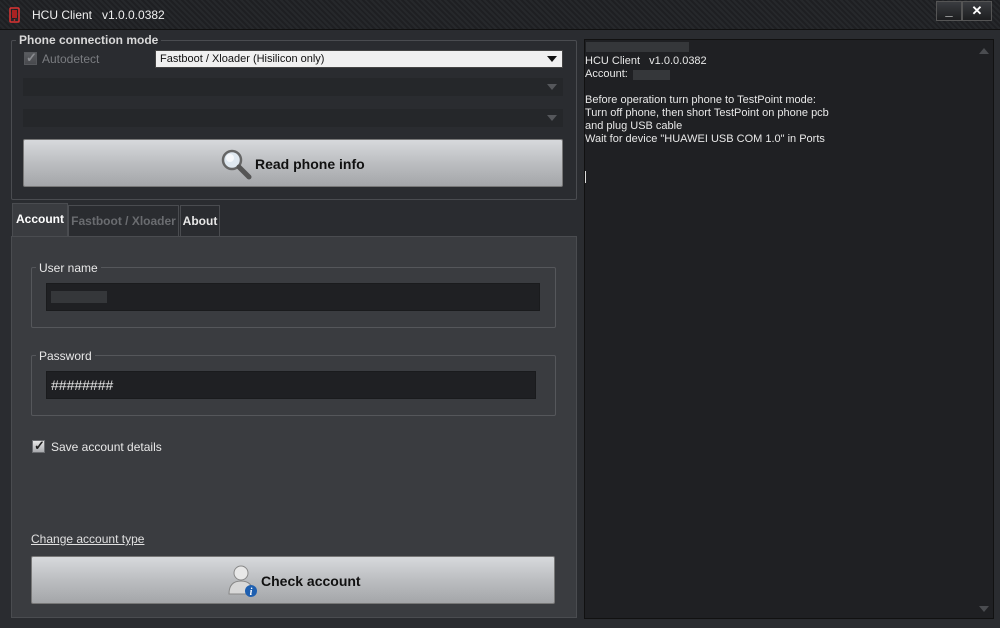 This screenshot has width=1000, height=628. I want to click on minimize-button: _, so click(949, 11).